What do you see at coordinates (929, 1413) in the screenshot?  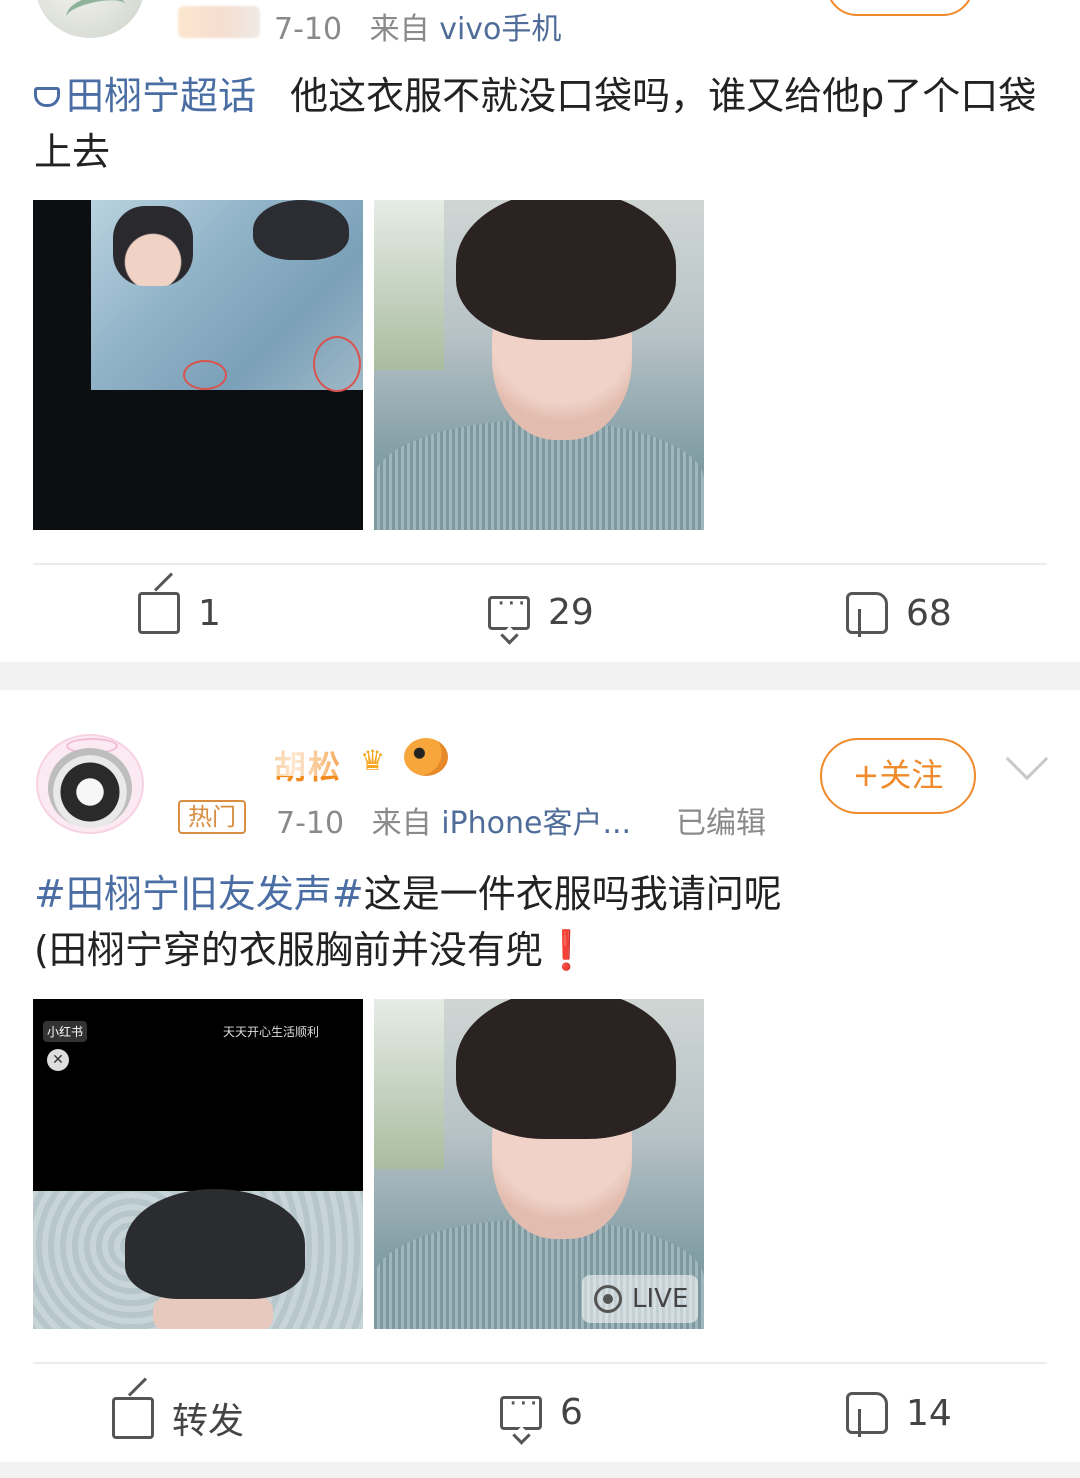 I see `like-count: 14` at bounding box center [929, 1413].